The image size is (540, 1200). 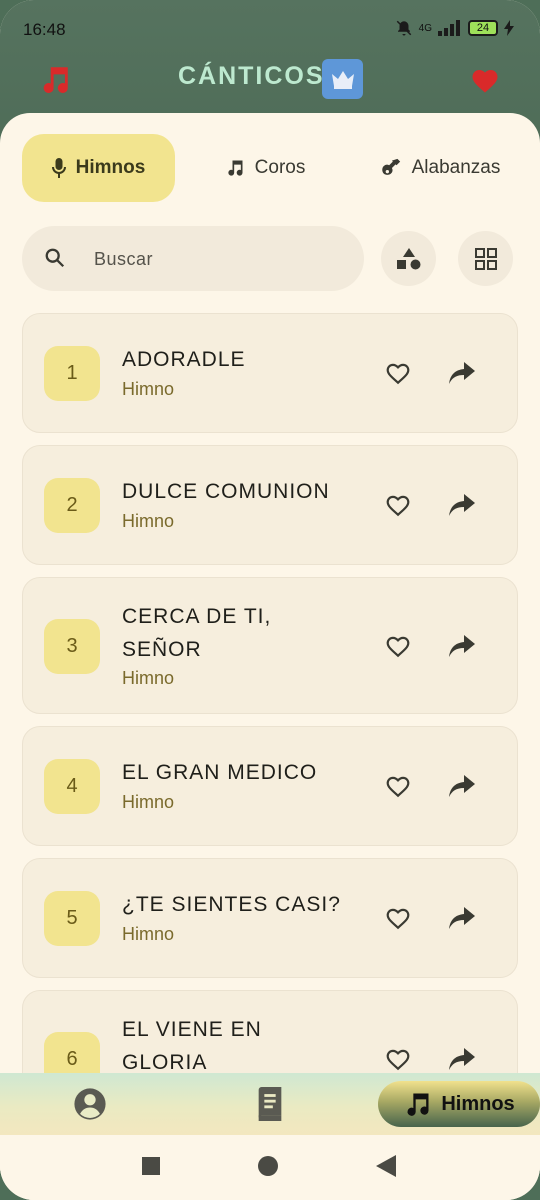 I want to click on status-time: 16:48, so click(x=44, y=29).